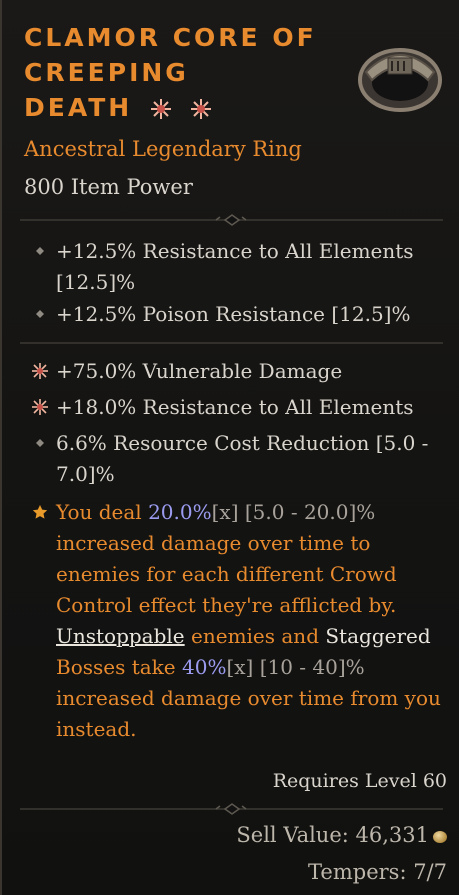  Describe the element at coordinates (120, 636) in the screenshot. I see `keyword-unstoppable: Unstoppable` at that location.